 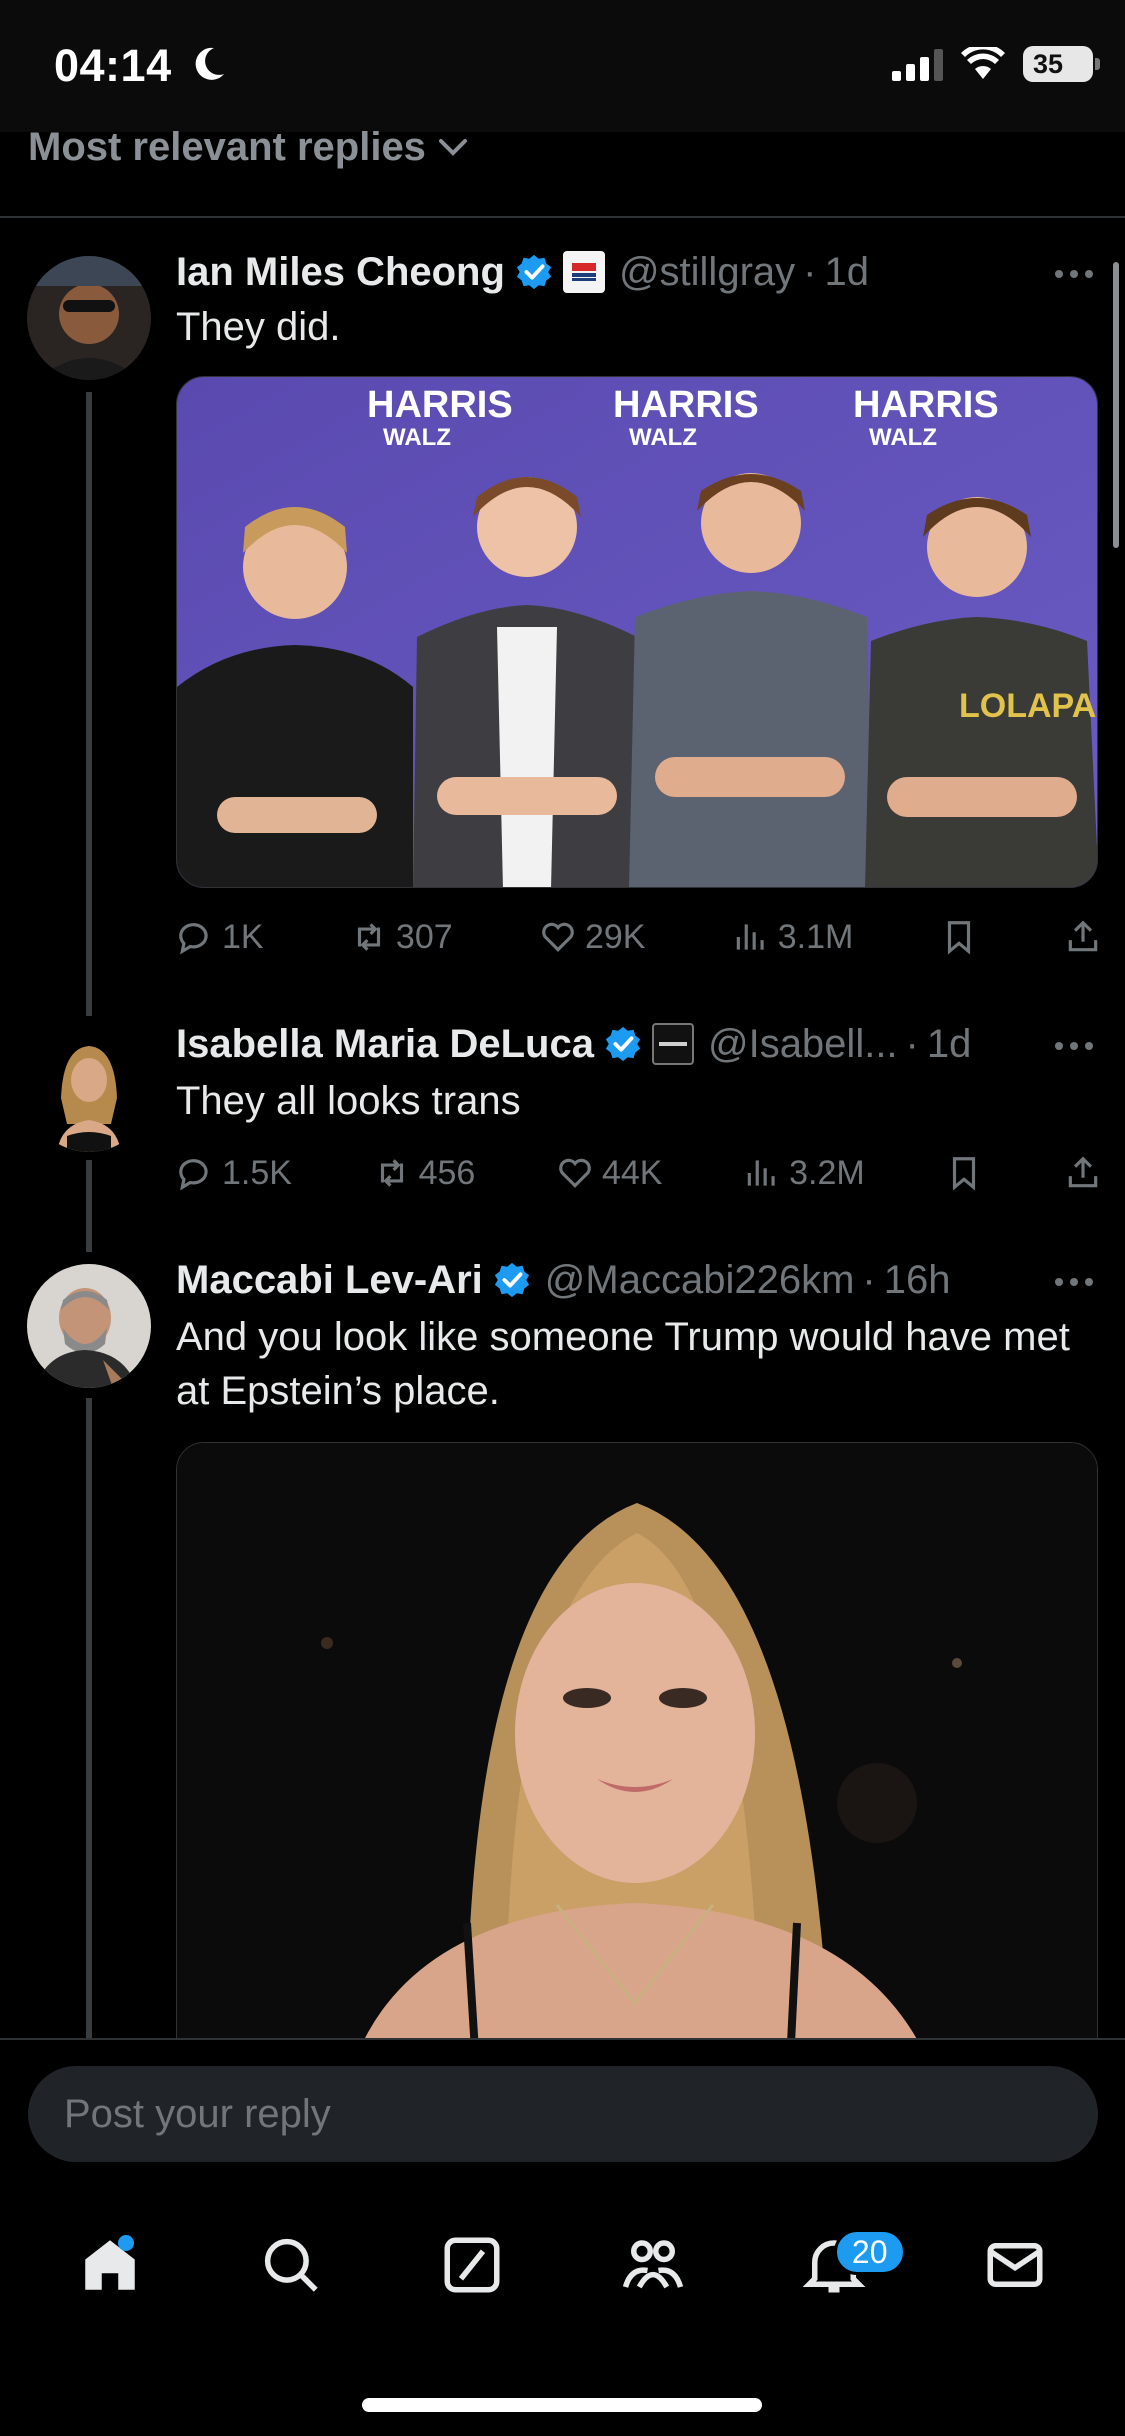 I want to click on tab-notifications: 20, so click(x=840, y=2265).